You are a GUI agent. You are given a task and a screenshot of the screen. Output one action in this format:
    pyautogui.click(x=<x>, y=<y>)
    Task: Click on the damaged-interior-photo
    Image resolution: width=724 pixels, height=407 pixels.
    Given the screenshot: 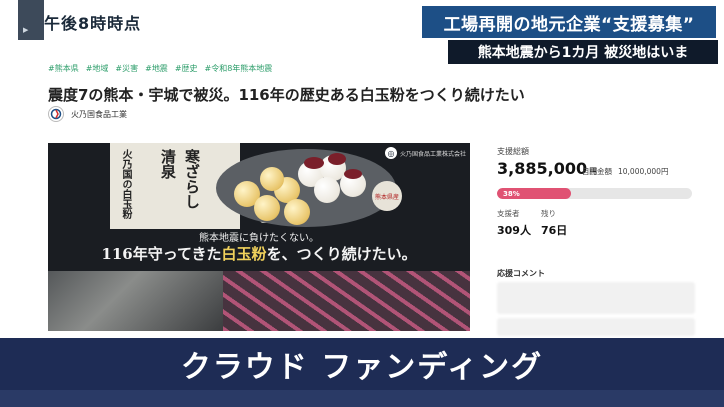 What is the action you would take?
    pyautogui.click(x=346, y=301)
    